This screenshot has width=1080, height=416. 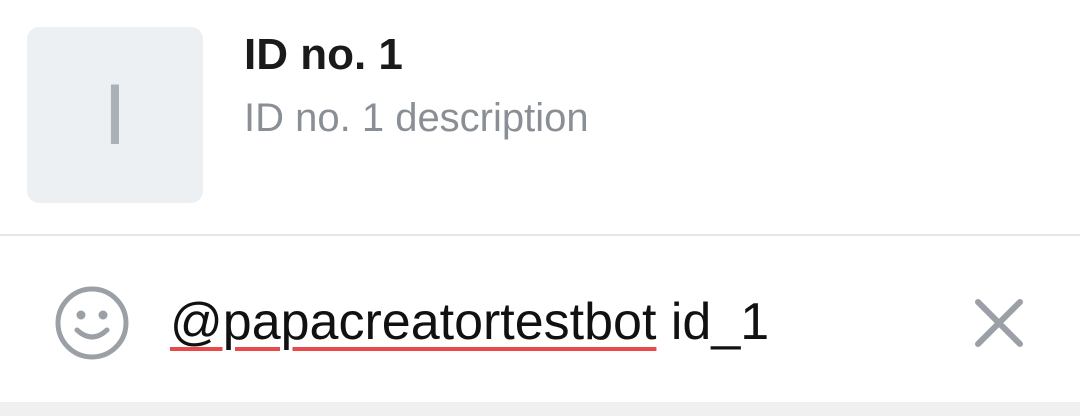 I want to click on result-thumbnail: I, so click(x=115, y=115).